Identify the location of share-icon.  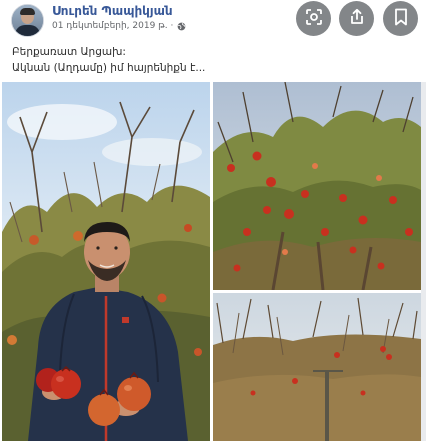
(357, 19).